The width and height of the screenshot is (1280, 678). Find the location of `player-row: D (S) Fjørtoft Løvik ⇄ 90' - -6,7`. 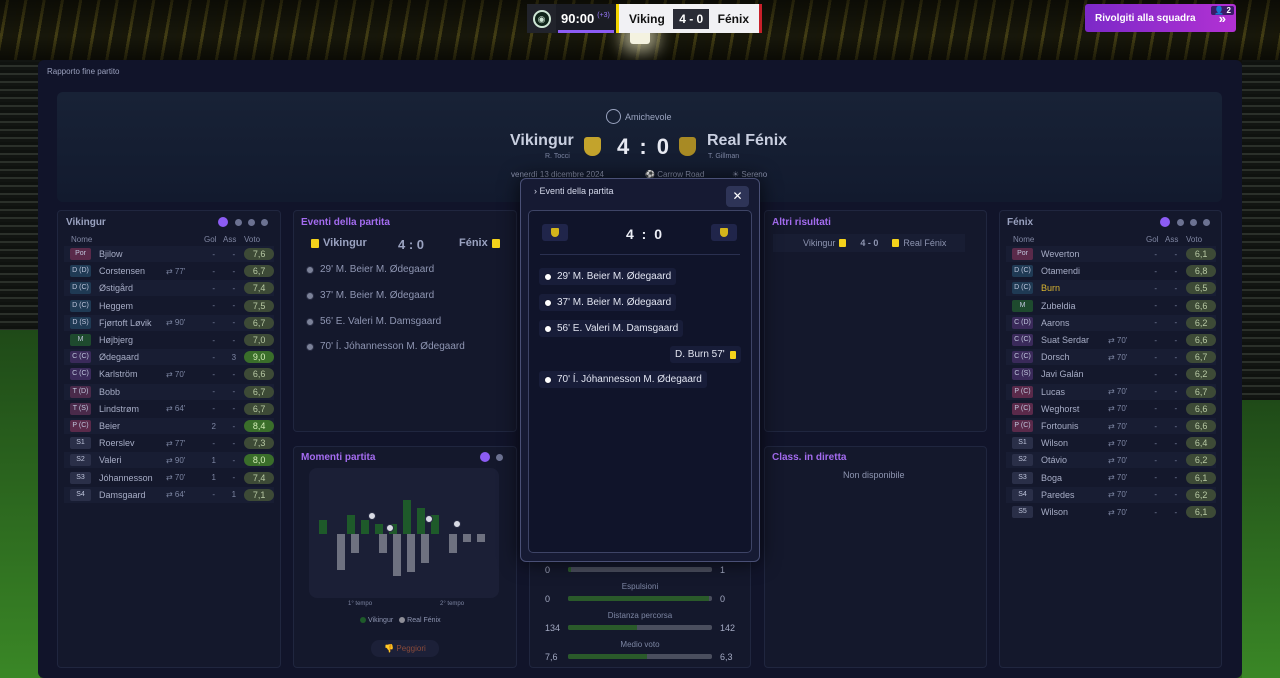

player-row: D (S) Fjørtoft Løvik ⇄ 90' - -6,7 is located at coordinates (169, 322).